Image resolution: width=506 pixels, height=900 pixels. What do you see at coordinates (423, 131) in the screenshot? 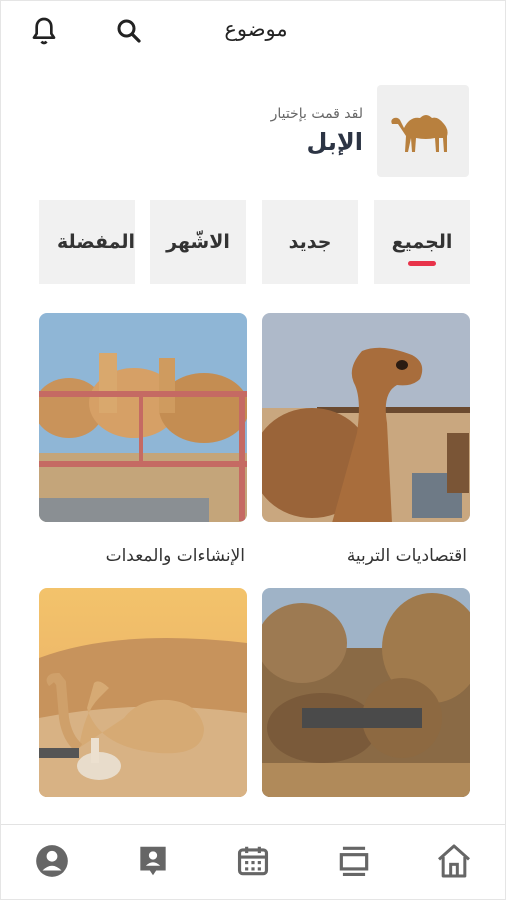
I see `camel-icon` at bounding box center [423, 131].